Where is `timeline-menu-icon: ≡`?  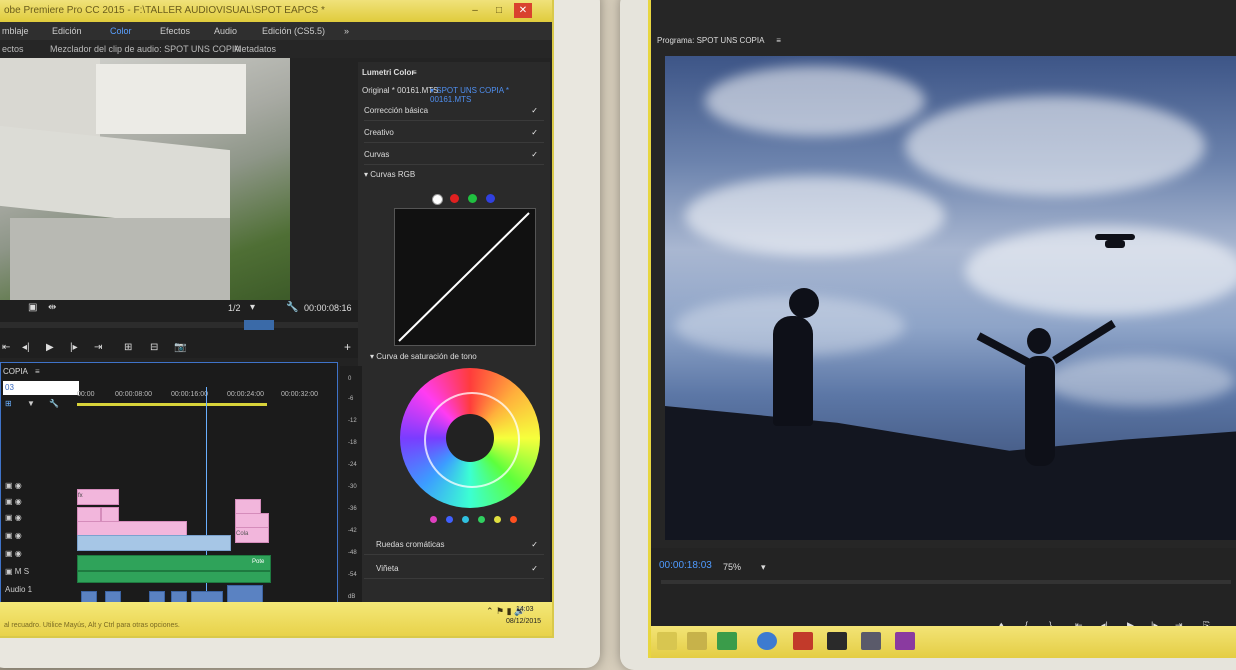
timeline-menu-icon: ≡ is located at coordinates (37, 371).